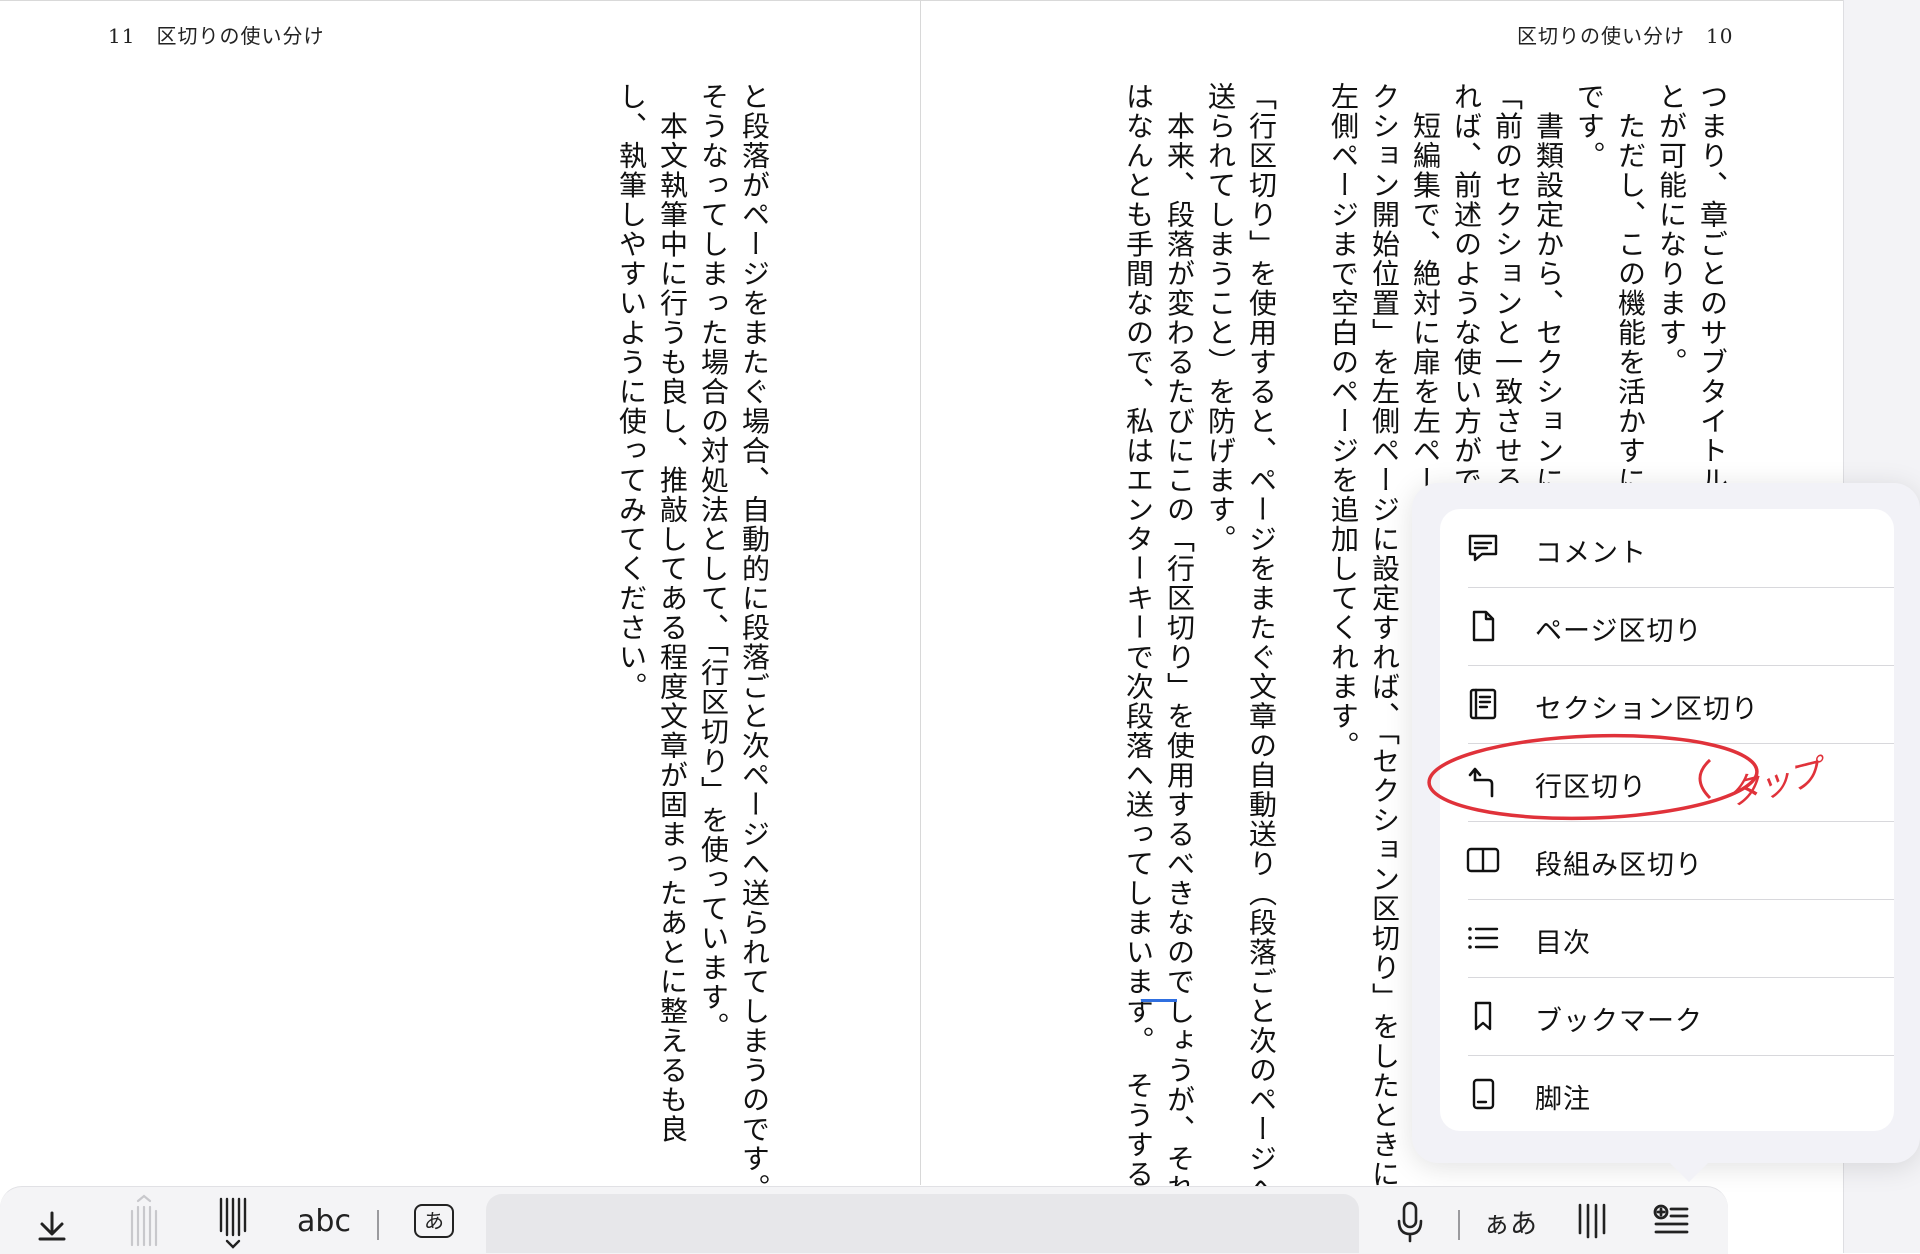 This screenshot has height=1254, width=1920. Describe the element at coordinates (1619, 631) in the screenshot. I see `menu-item-label: ページ区切り` at that location.